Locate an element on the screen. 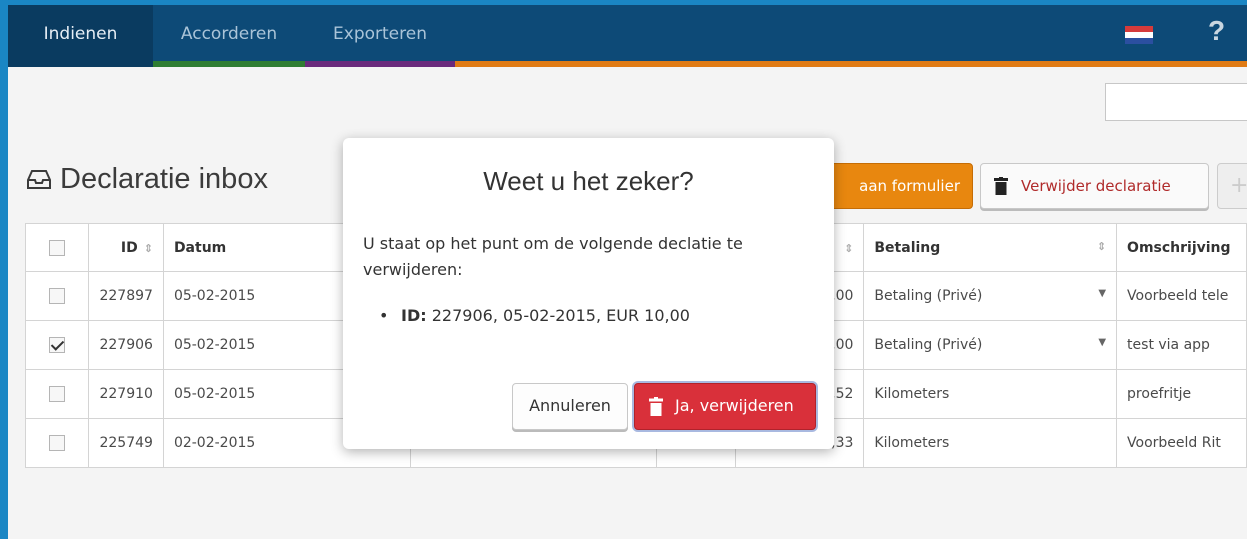  tab-accorderen: Accorderen is located at coordinates (229, 33).